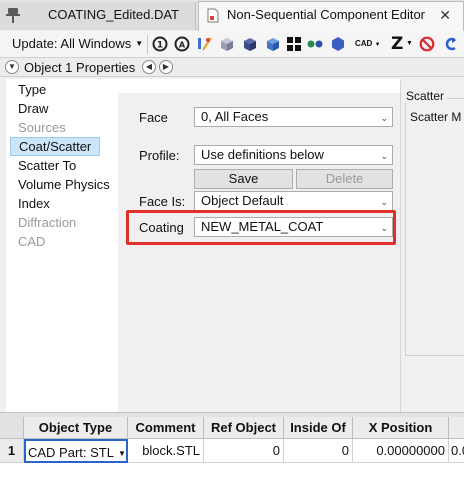 This screenshot has width=464, height=481. I want to click on header-comment: Comment, so click(166, 428).